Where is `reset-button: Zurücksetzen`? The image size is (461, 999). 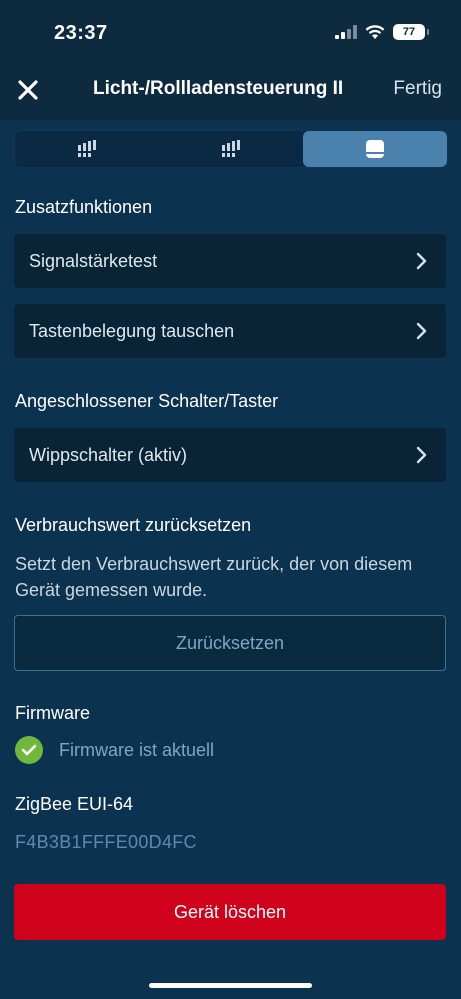 reset-button: Zurücksetzen is located at coordinates (230, 643).